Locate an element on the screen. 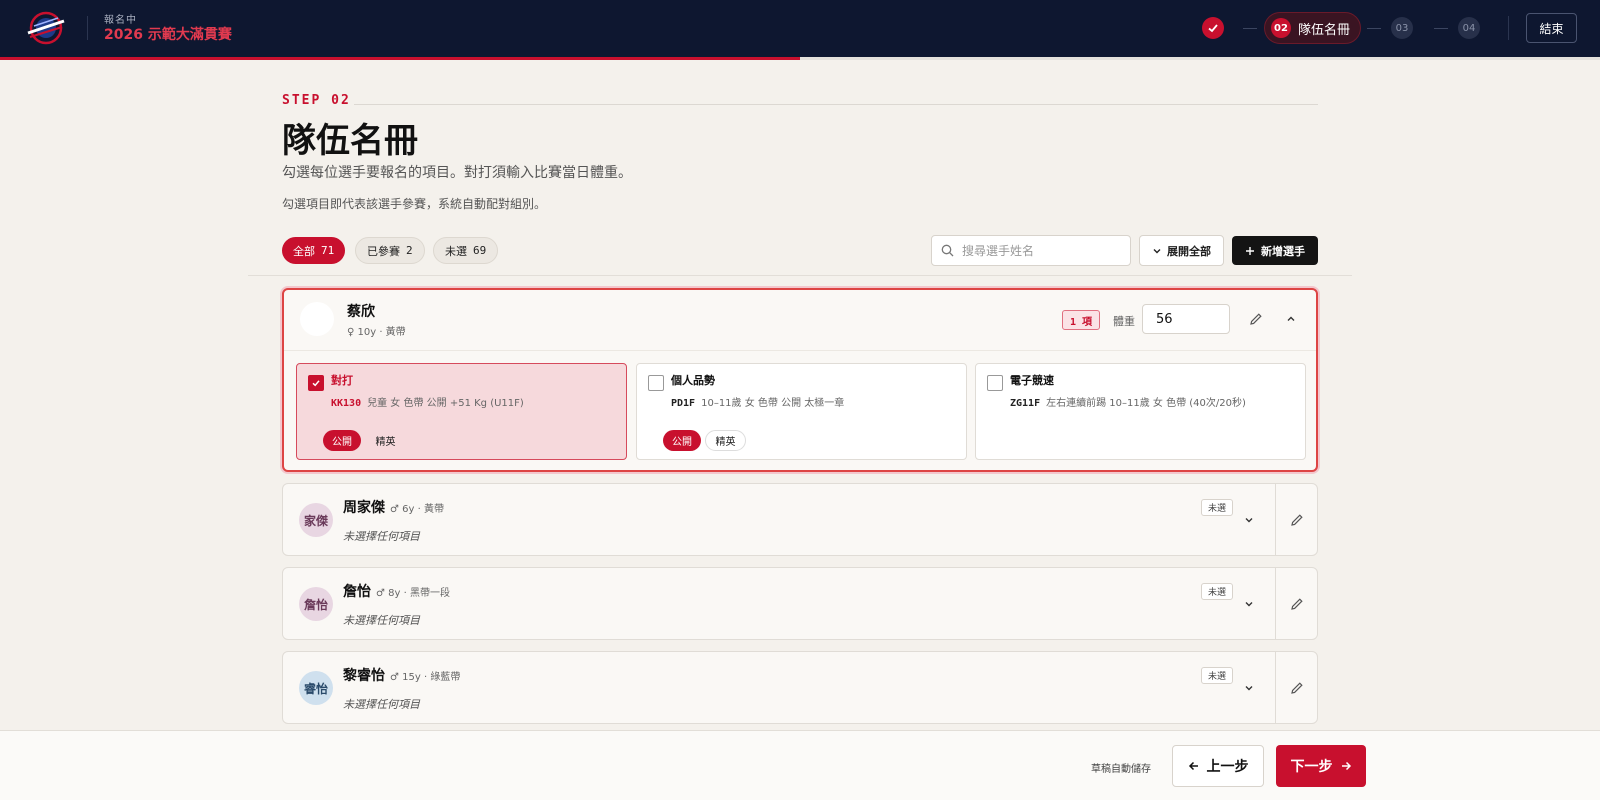 The width and height of the screenshot is (1600, 800). filter-entered: 已參賽 2 is located at coordinates (390, 250).